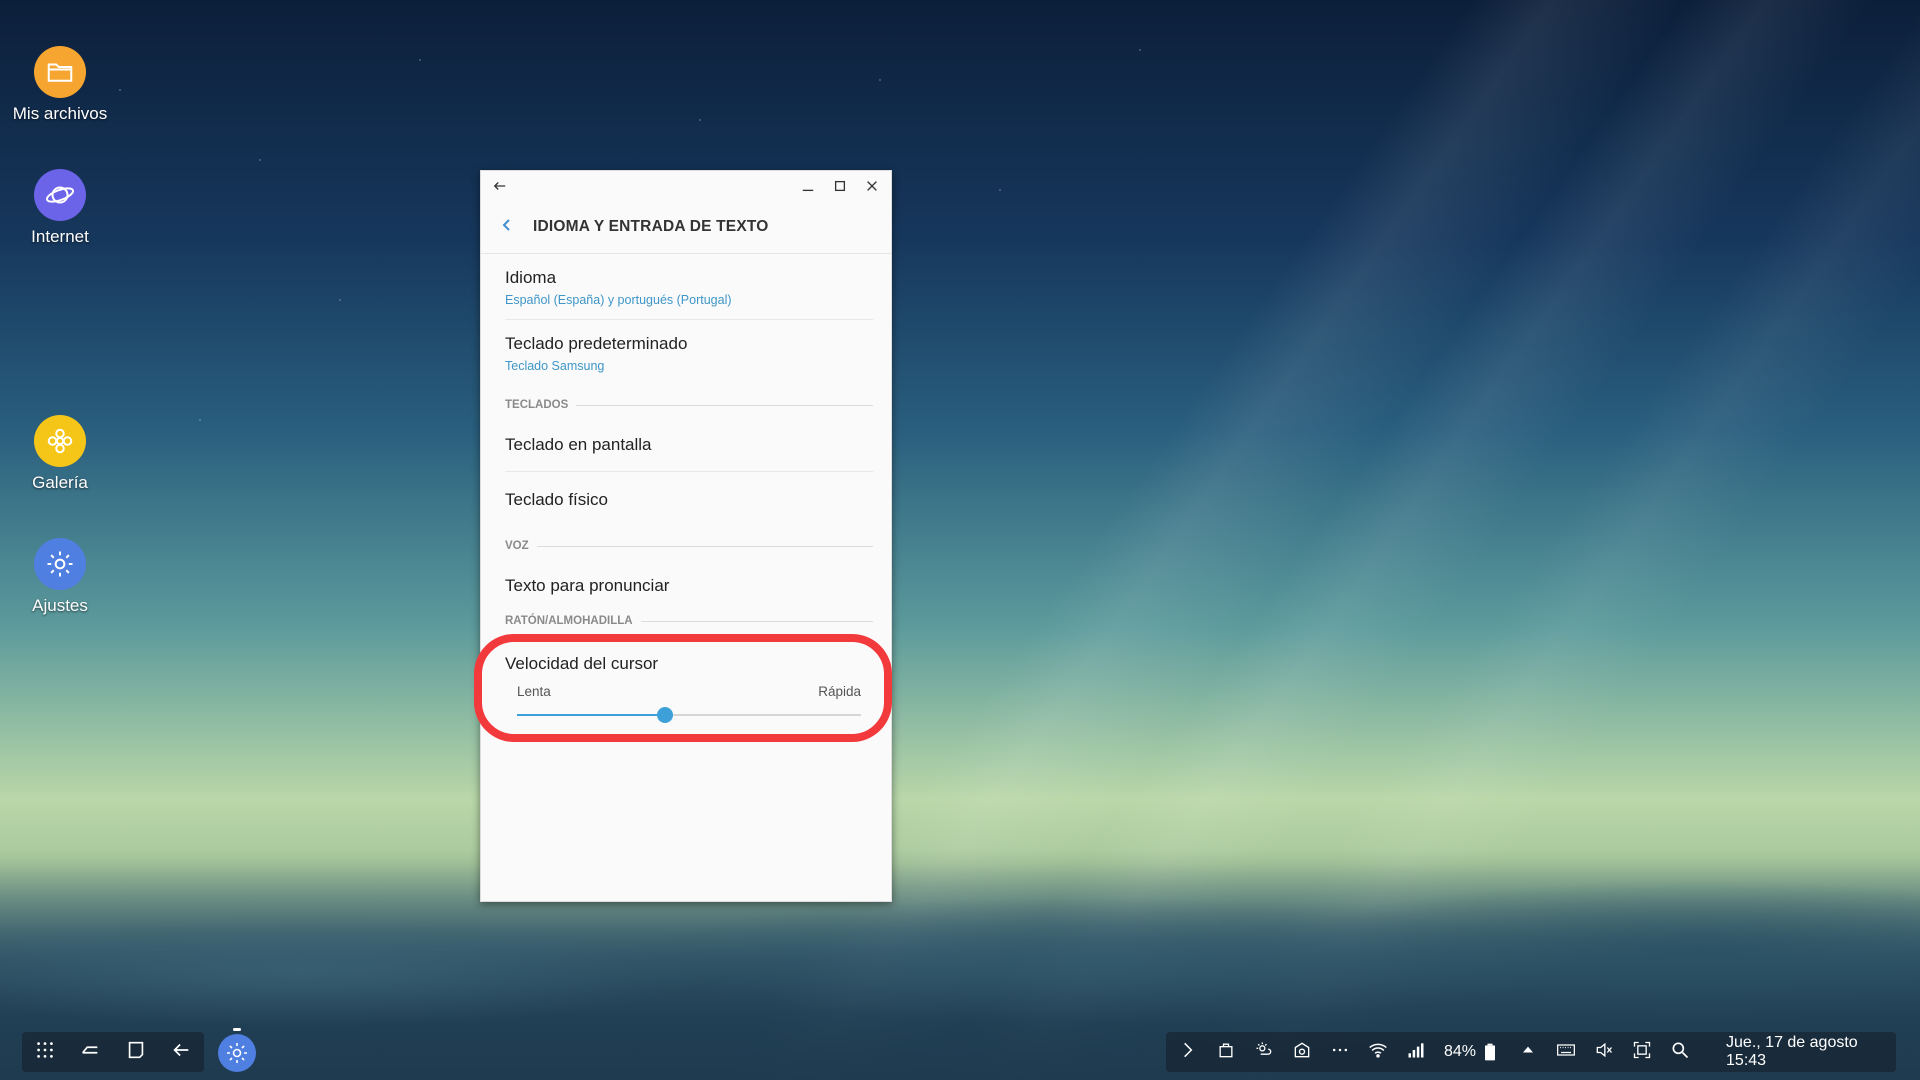 Image resolution: width=1920 pixels, height=1080 pixels. What do you see at coordinates (60, 482) in the screenshot?
I see `desktop-icon-label: Galería` at bounding box center [60, 482].